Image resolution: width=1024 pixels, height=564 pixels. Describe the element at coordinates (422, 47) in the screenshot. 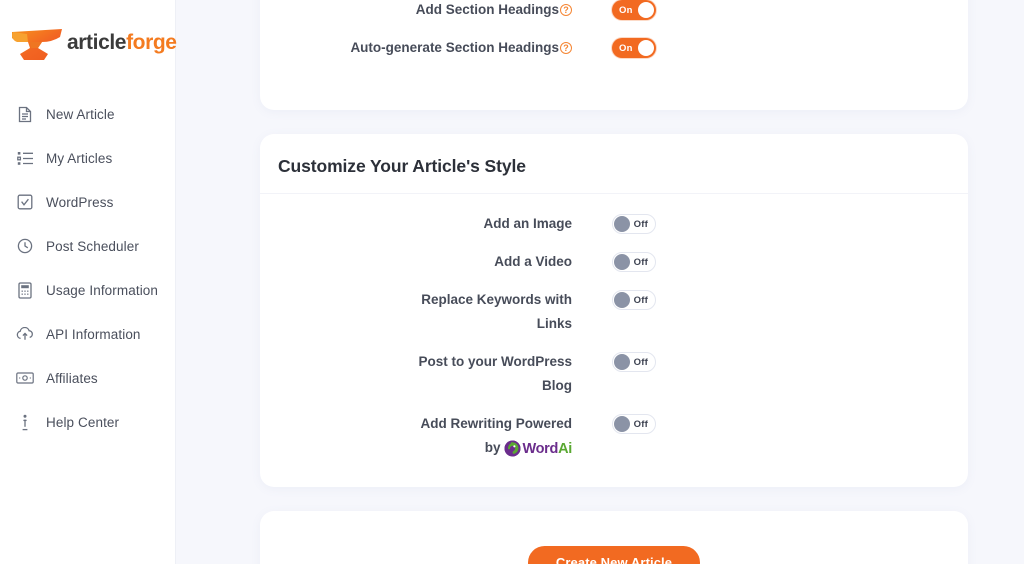

I see `option-label-text: Auto-generate Section` at that location.